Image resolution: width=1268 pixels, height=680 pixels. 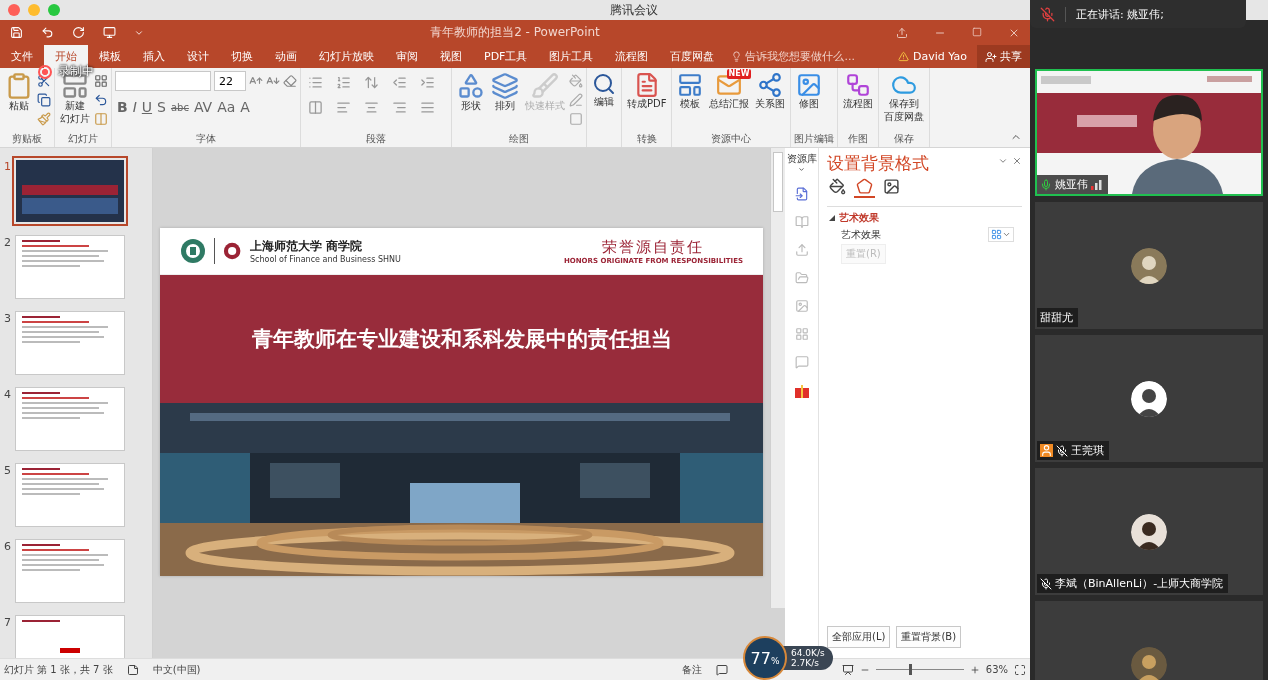 I want to click on align-center-icon, so click(x=371, y=107).